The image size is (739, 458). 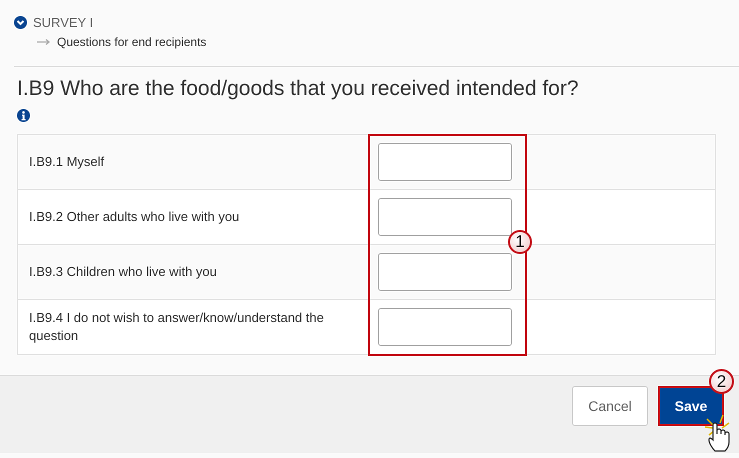 What do you see at coordinates (176, 327) in the screenshot?
I see `row-label: I.B9.4 I do not wish to answer/know/understand the question` at bounding box center [176, 327].